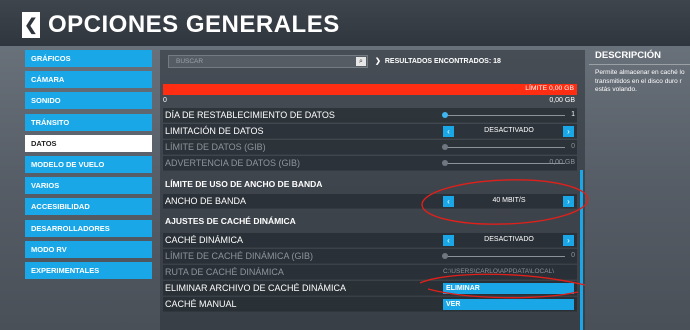 The width and height of the screenshot is (690, 330). I want to click on delete-cache-annotation-stroke, so click(502, 286).